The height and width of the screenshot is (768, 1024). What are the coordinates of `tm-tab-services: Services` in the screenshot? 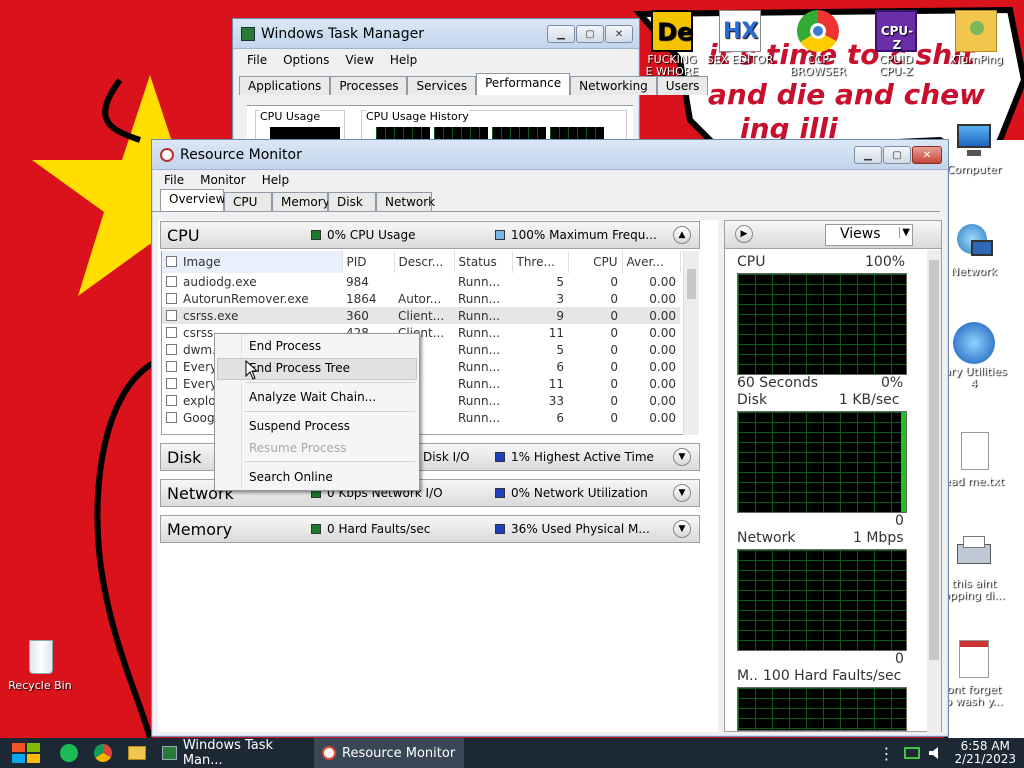 It's located at (442, 85).